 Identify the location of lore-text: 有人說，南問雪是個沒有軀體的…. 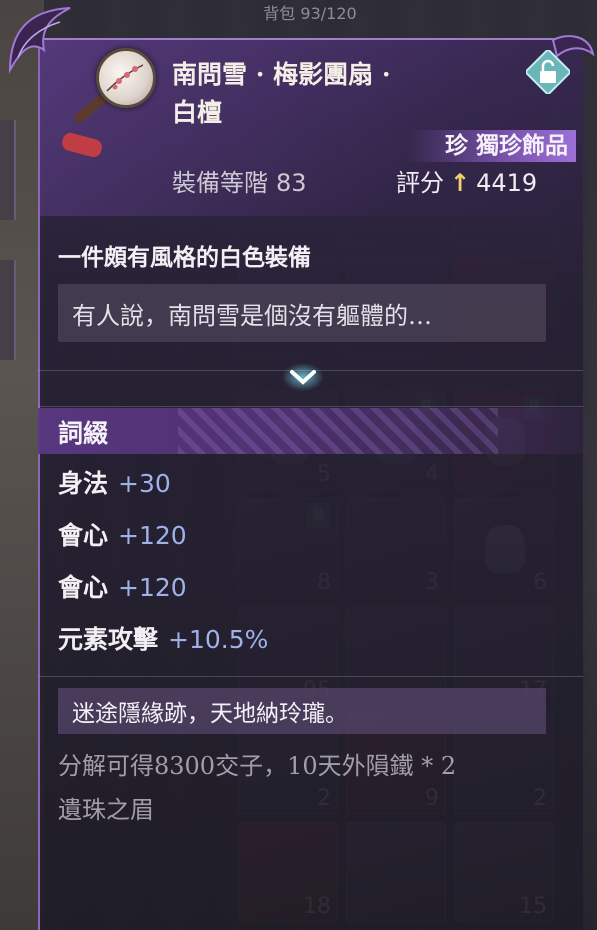
(252, 316).